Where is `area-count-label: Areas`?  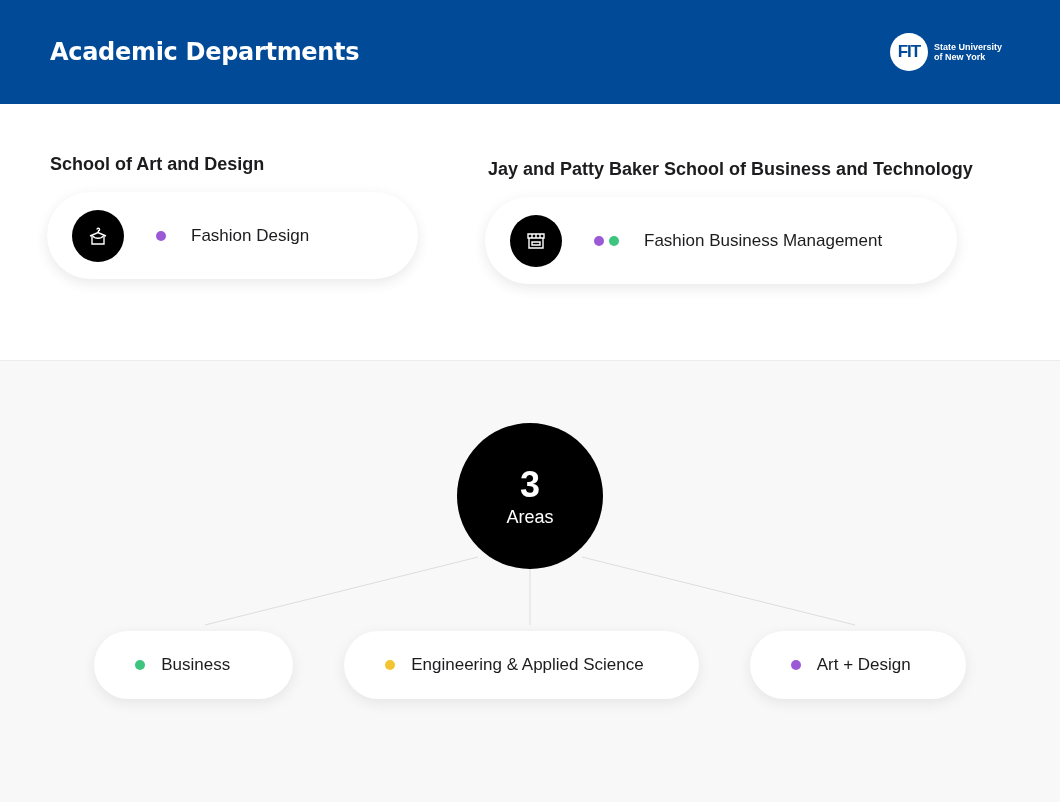
area-count-label: Areas is located at coordinates (530, 517).